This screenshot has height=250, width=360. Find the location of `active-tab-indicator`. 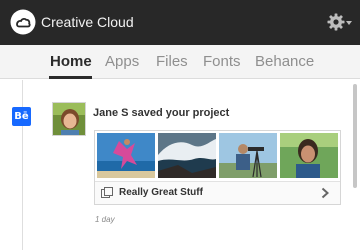

active-tab-indicator is located at coordinates (70, 77).